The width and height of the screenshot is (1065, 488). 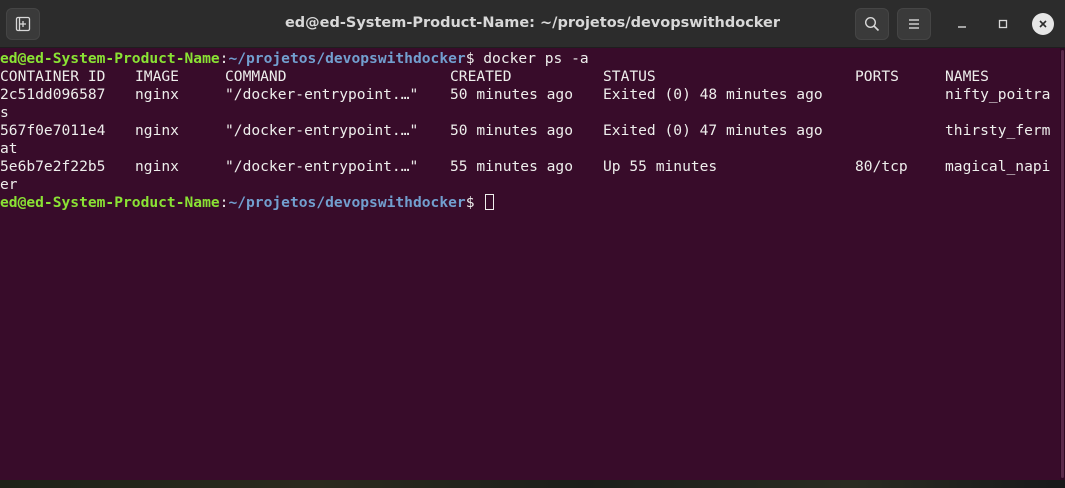 I want to click on cell-names: magical_napi, so click(x=998, y=166).